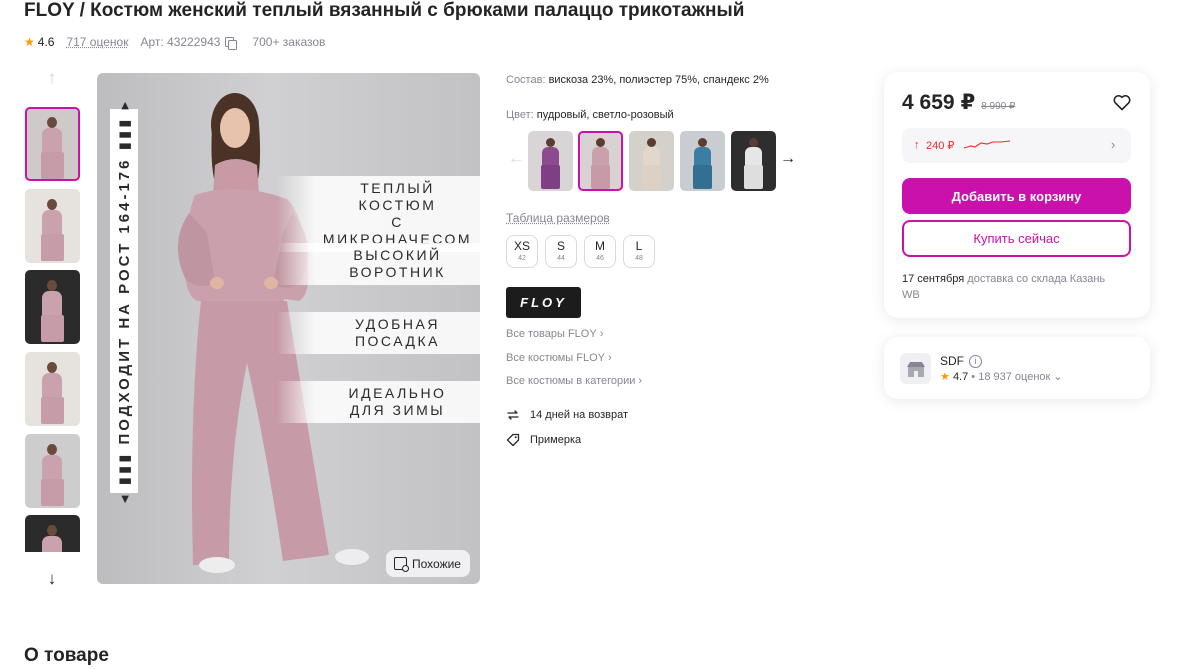  Describe the element at coordinates (1017, 368) in the screenshot. I see `seller-card: SDF i ★ 4.7 • 18 937 оценок ⌄` at that location.